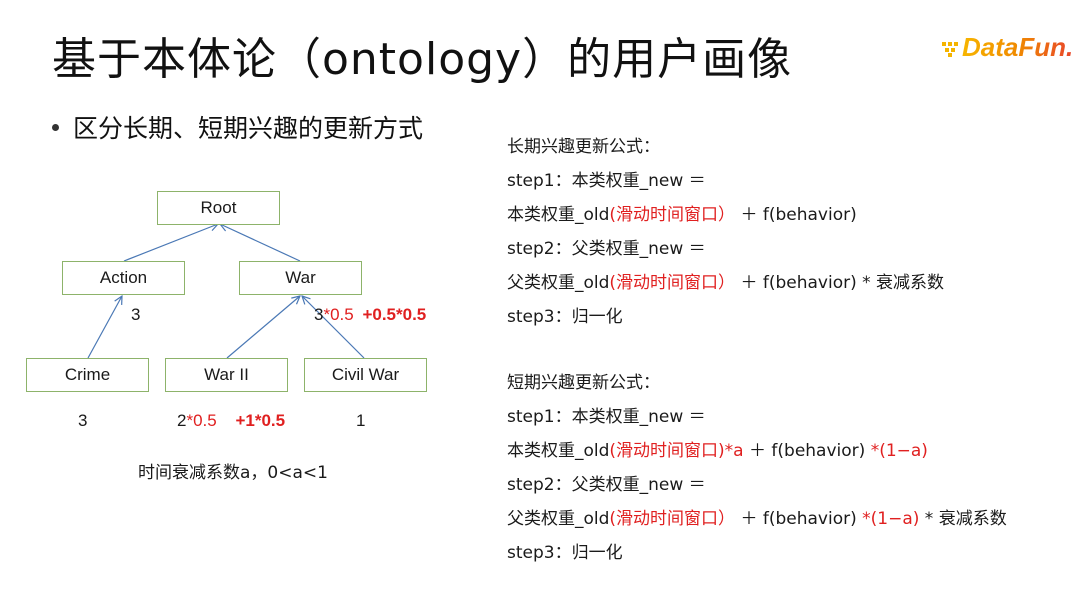 The height and width of the screenshot is (608, 1080). What do you see at coordinates (796, 215) in the screenshot?
I see `lt-s1-c: ＋ f(behavior)` at bounding box center [796, 215].